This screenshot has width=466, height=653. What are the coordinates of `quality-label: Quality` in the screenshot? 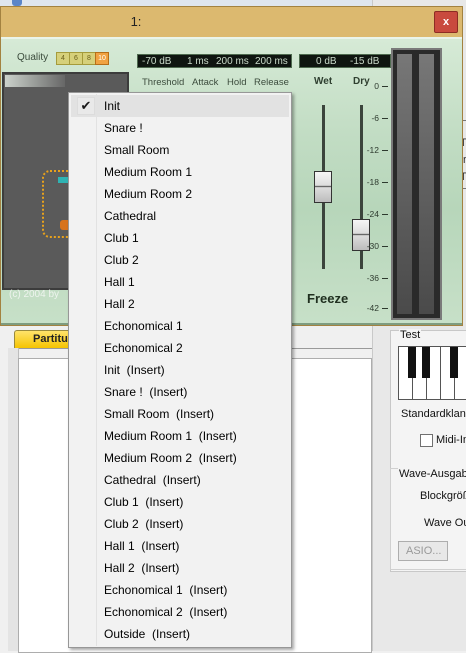 It's located at (33, 57).